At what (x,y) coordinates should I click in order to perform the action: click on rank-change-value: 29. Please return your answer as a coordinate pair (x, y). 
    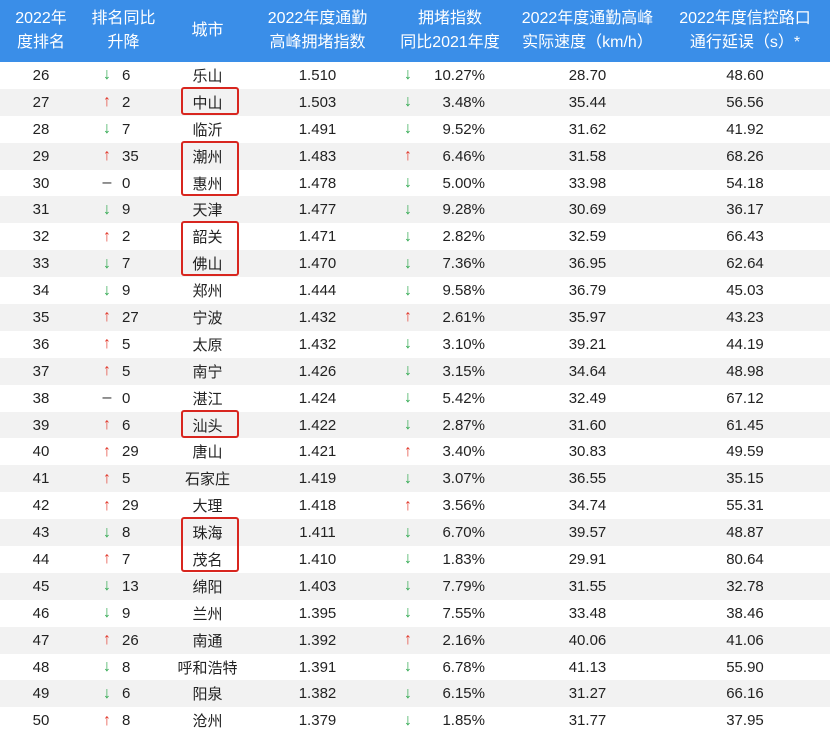
    Looking at the image, I should click on (130, 452).